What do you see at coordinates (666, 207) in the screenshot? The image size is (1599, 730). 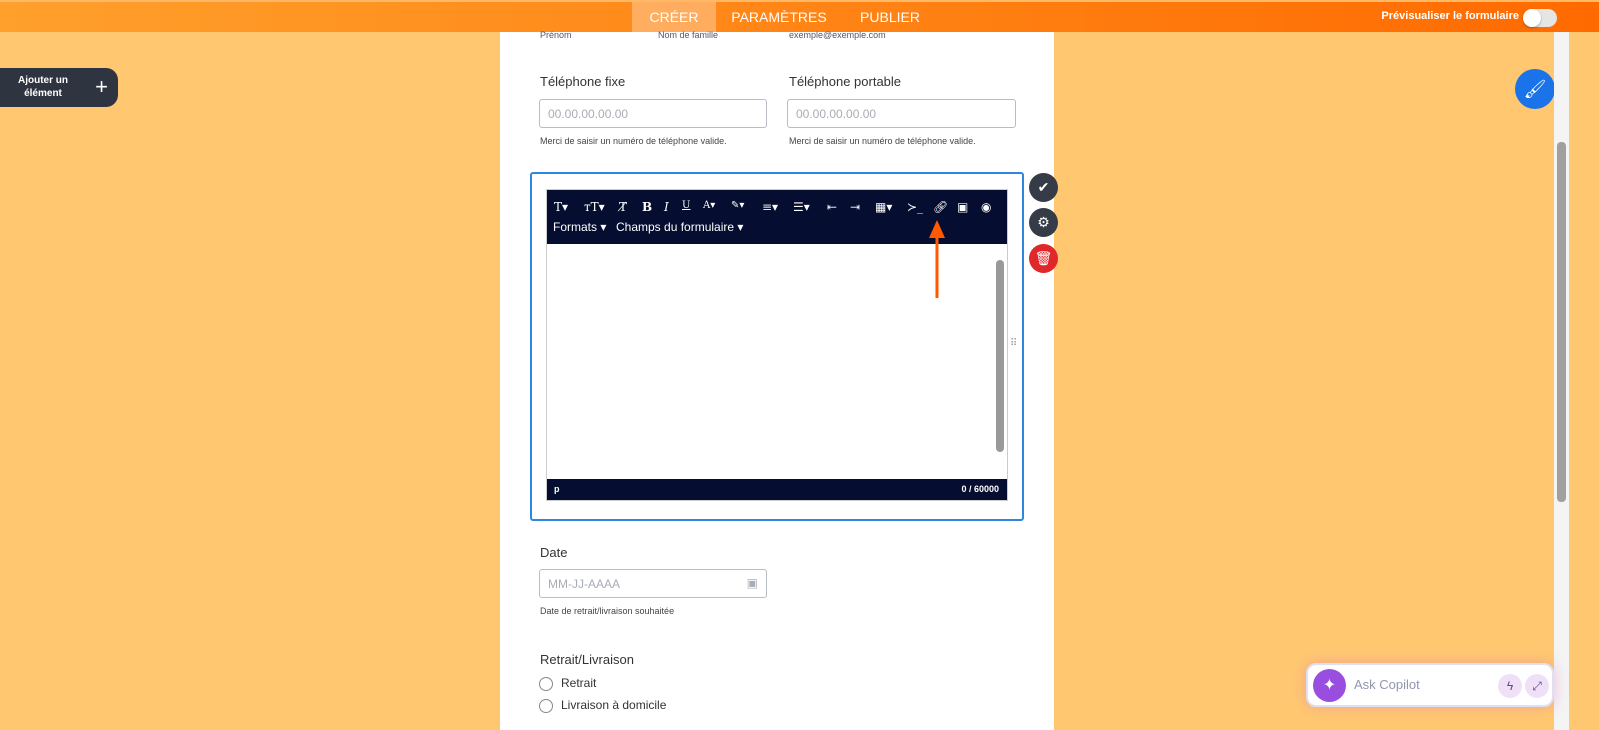 I see `italic-icon: I` at bounding box center [666, 207].